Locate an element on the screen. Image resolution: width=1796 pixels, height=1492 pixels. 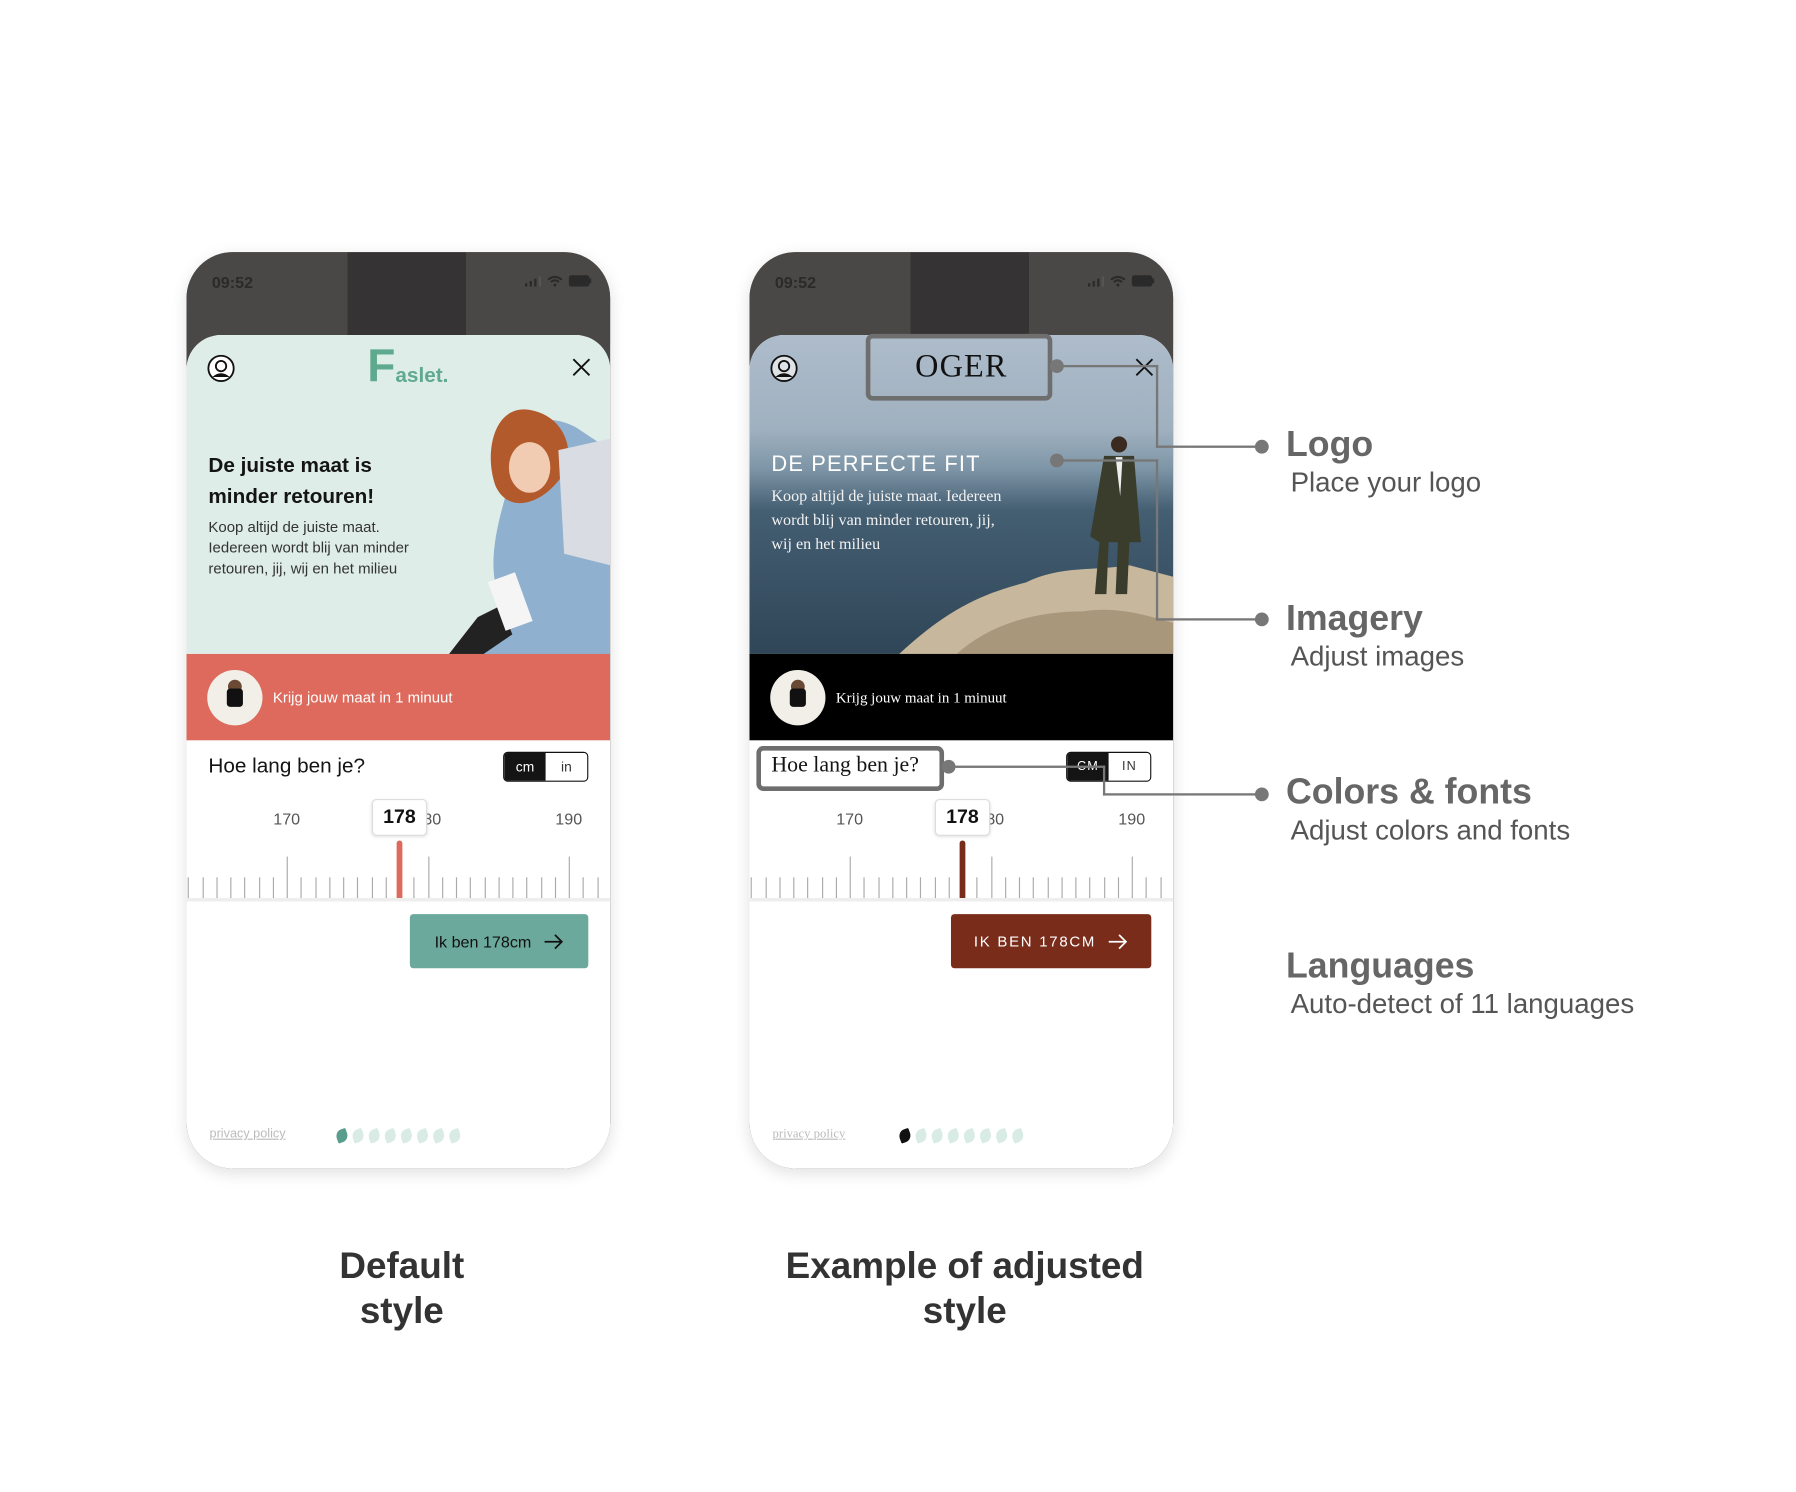
annotation-subtitle-imagery: Adjust images is located at coordinates (1377, 657).